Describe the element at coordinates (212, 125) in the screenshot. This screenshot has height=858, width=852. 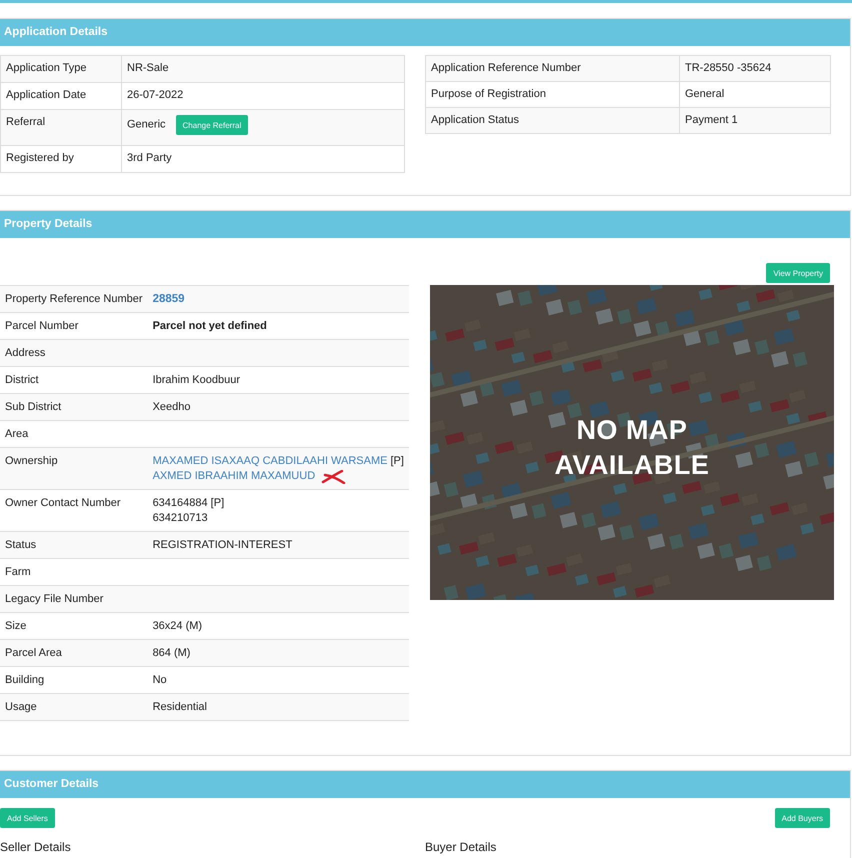
I see `change-referral-button: Change Referral` at that location.